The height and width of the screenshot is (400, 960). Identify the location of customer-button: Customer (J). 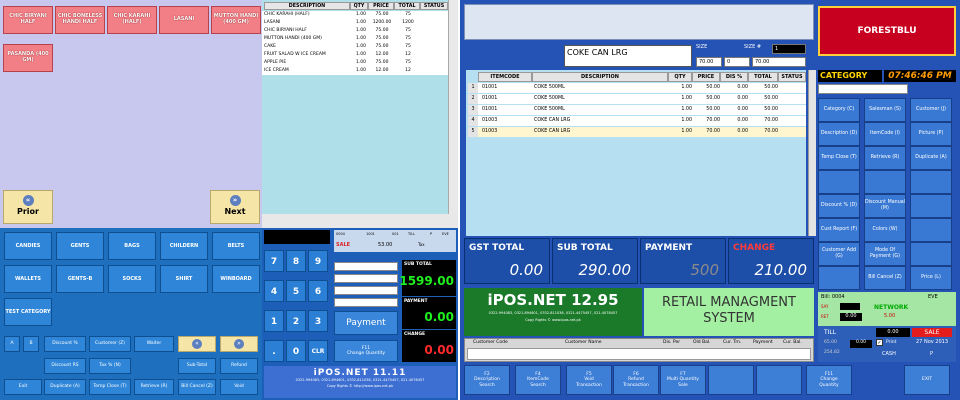
(931, 110).